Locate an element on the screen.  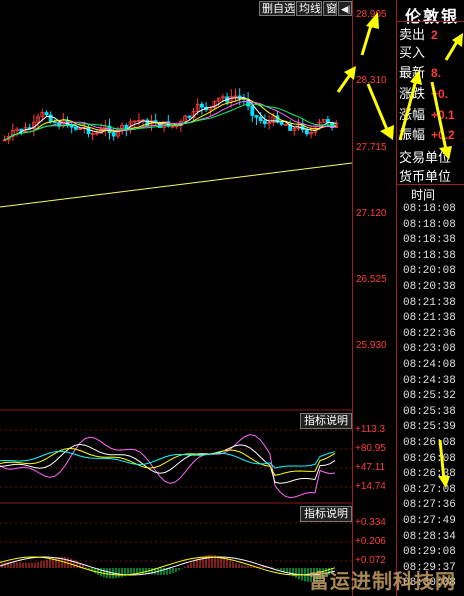
tick-time: 08:22:36 is located at coordinates (429, 333).